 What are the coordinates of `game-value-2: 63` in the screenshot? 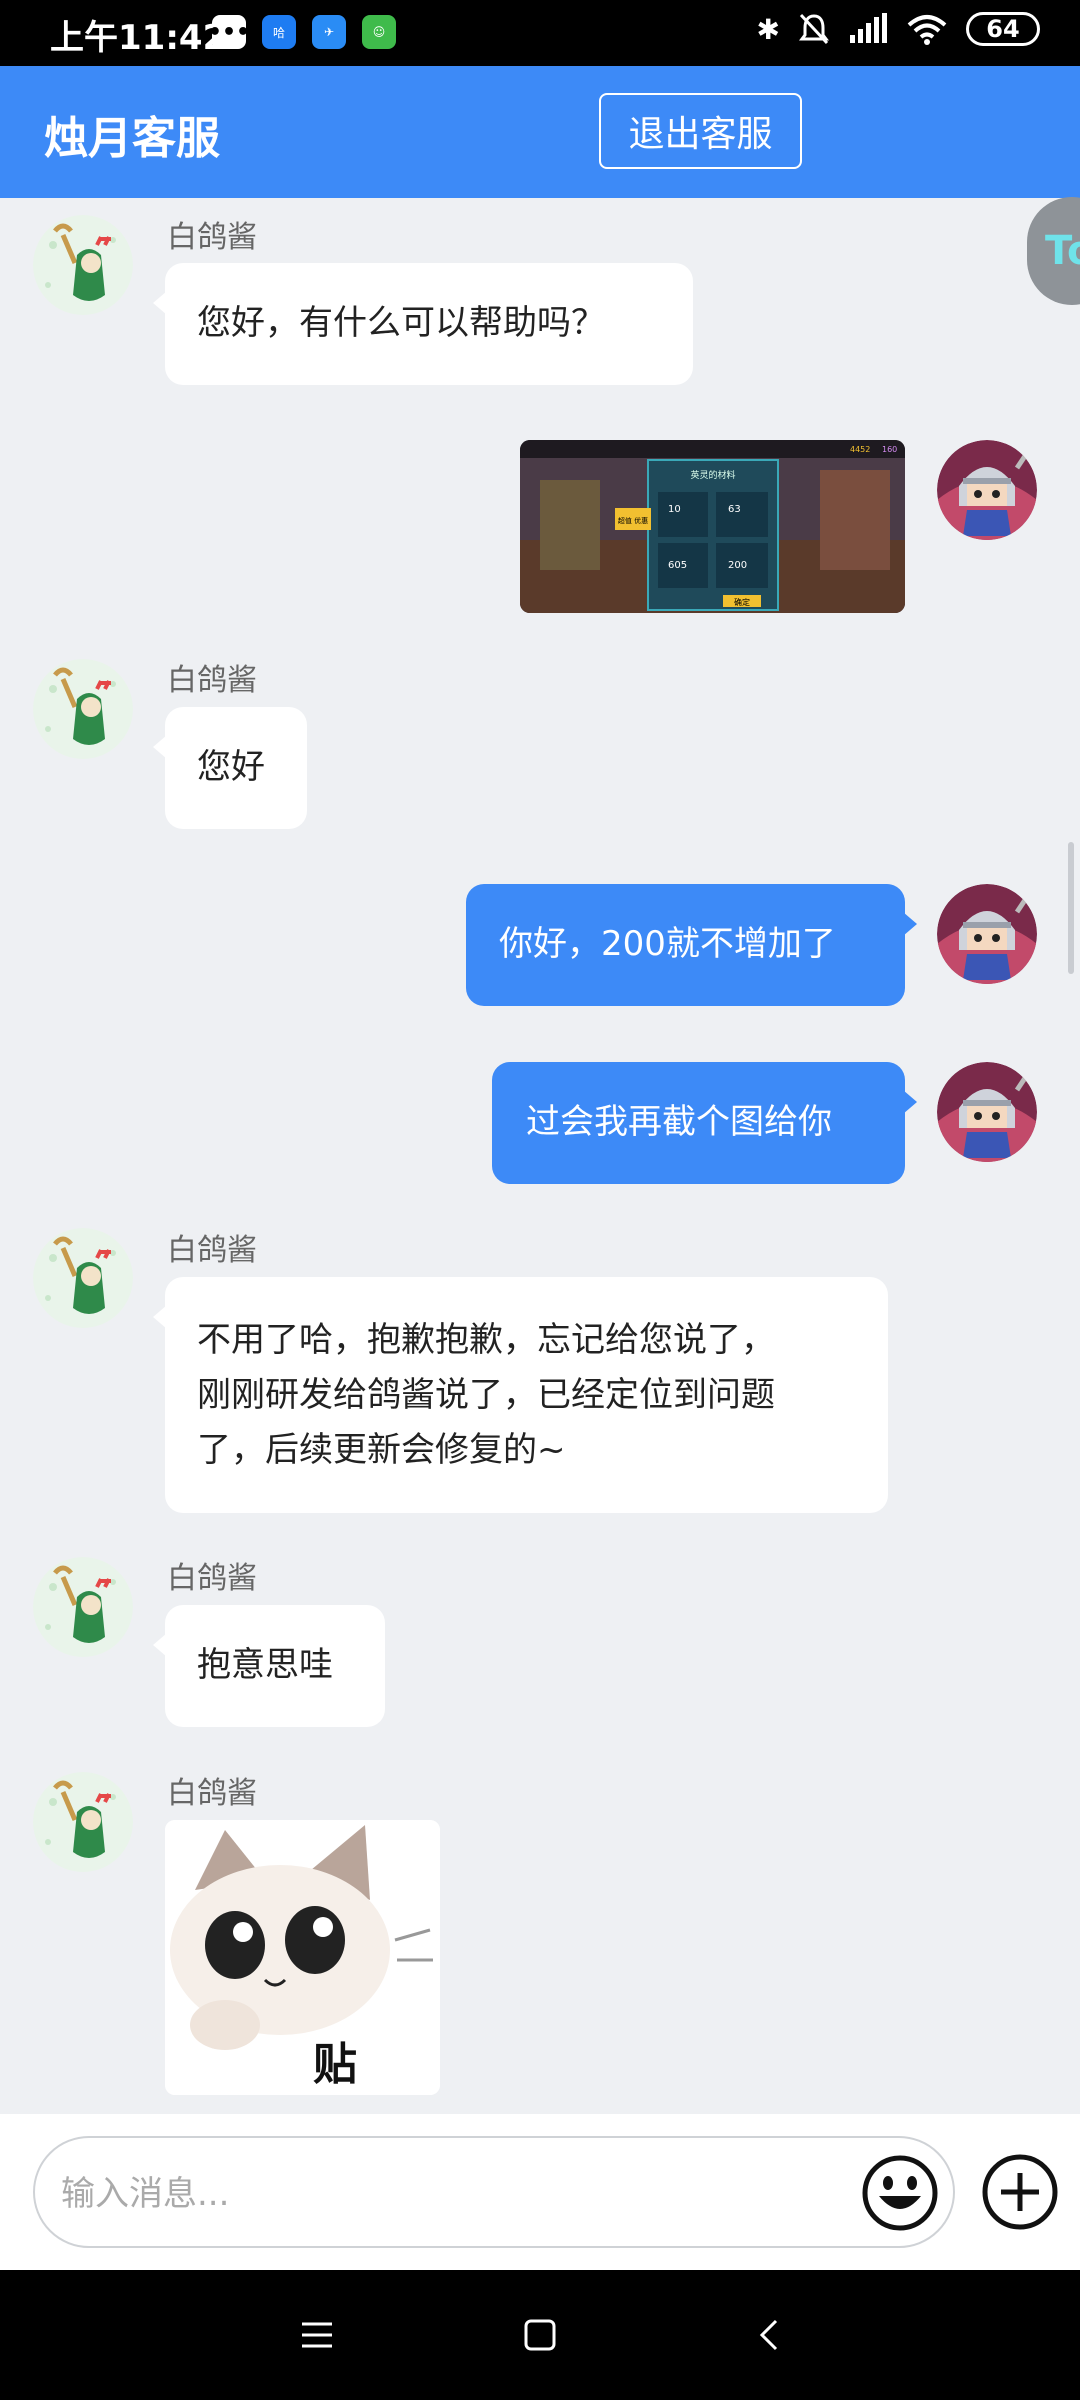 It's located at (734, 509).